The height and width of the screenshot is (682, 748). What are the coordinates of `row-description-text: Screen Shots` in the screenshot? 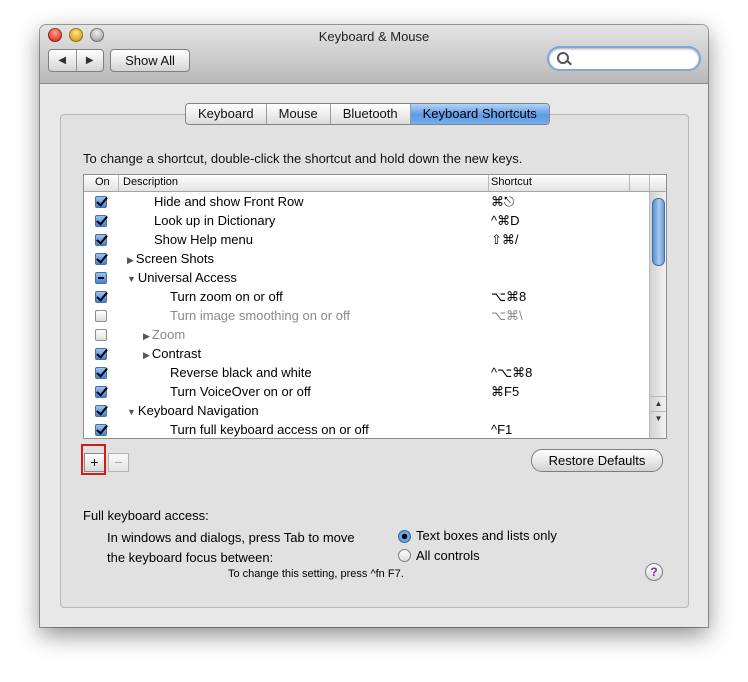 It's located at (174, 258).